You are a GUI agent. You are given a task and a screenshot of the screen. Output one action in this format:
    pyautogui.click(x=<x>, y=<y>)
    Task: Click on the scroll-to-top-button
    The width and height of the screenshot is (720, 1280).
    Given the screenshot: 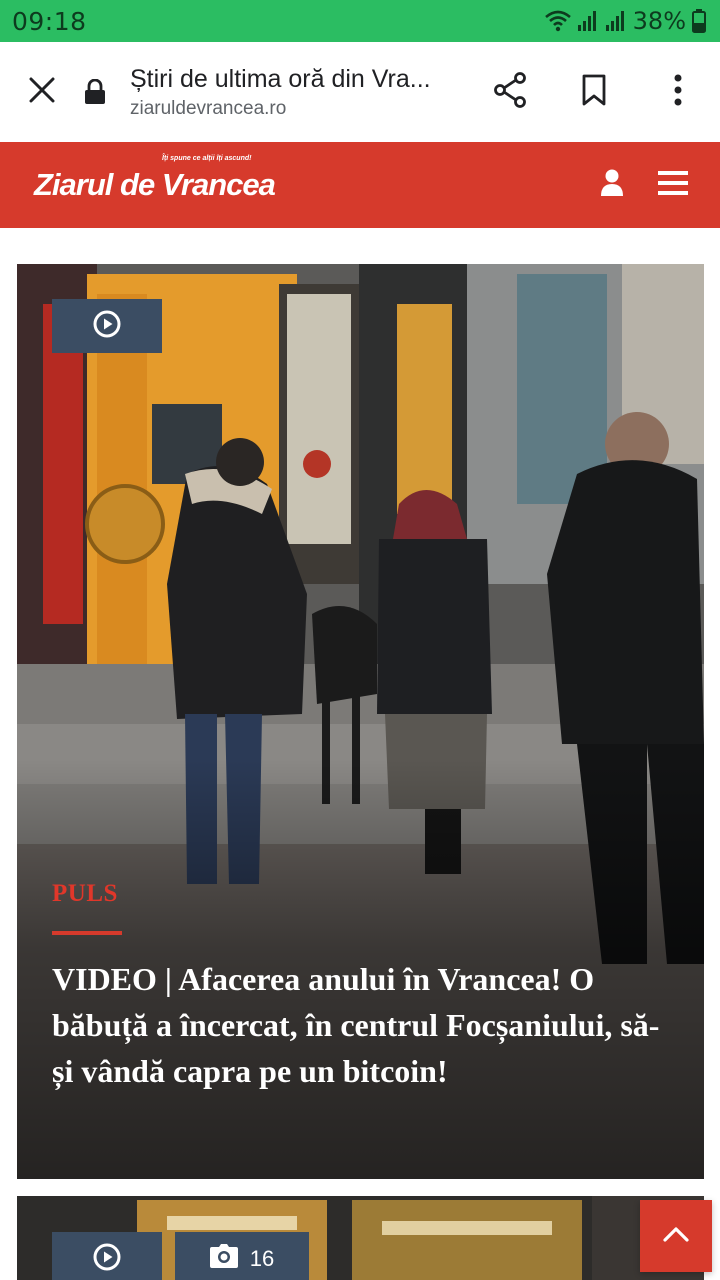 What is the action you would take?
    pyautogui.click(x=676, y=1236)
    